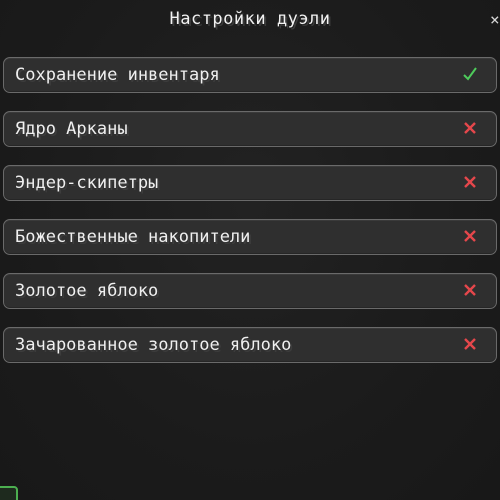 Image resolution: width=500 pixels, height=500 pixels. I want to click on option-label: Ядро Арканы, so click(71, 129).